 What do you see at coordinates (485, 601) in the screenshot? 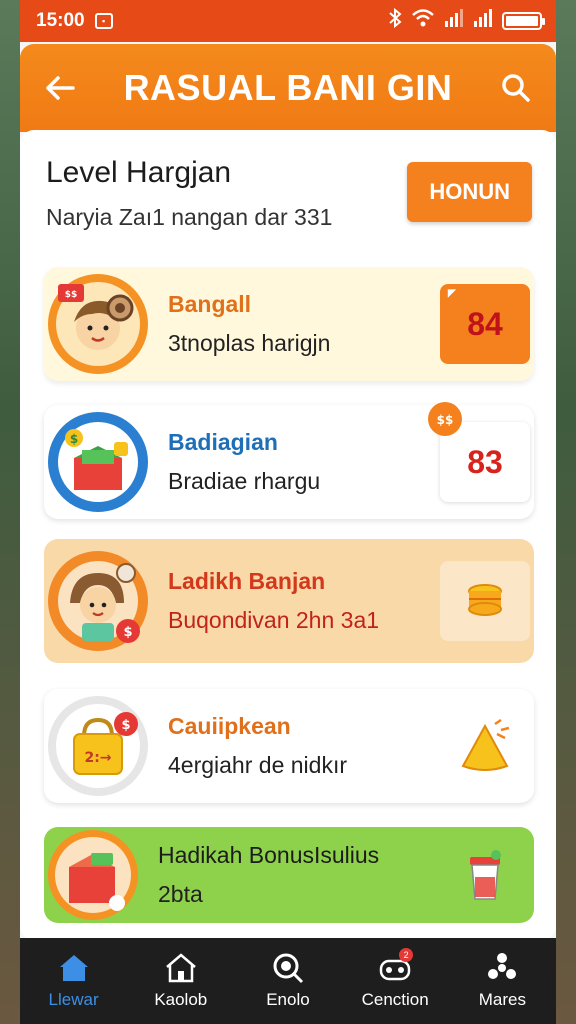
I see `coin-stack-icon` at bounding box center [485, 601].